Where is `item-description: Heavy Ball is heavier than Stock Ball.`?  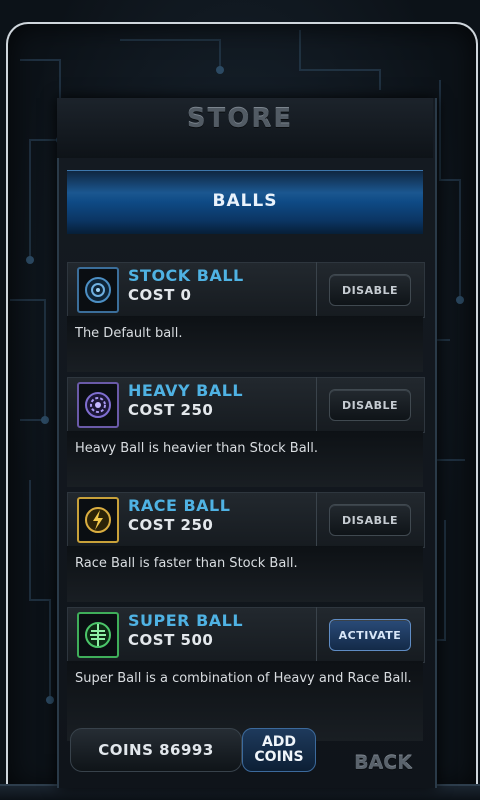 item-description: Heavy Ball is heavier than Stock Ball. is located at coordinates (197, 448).